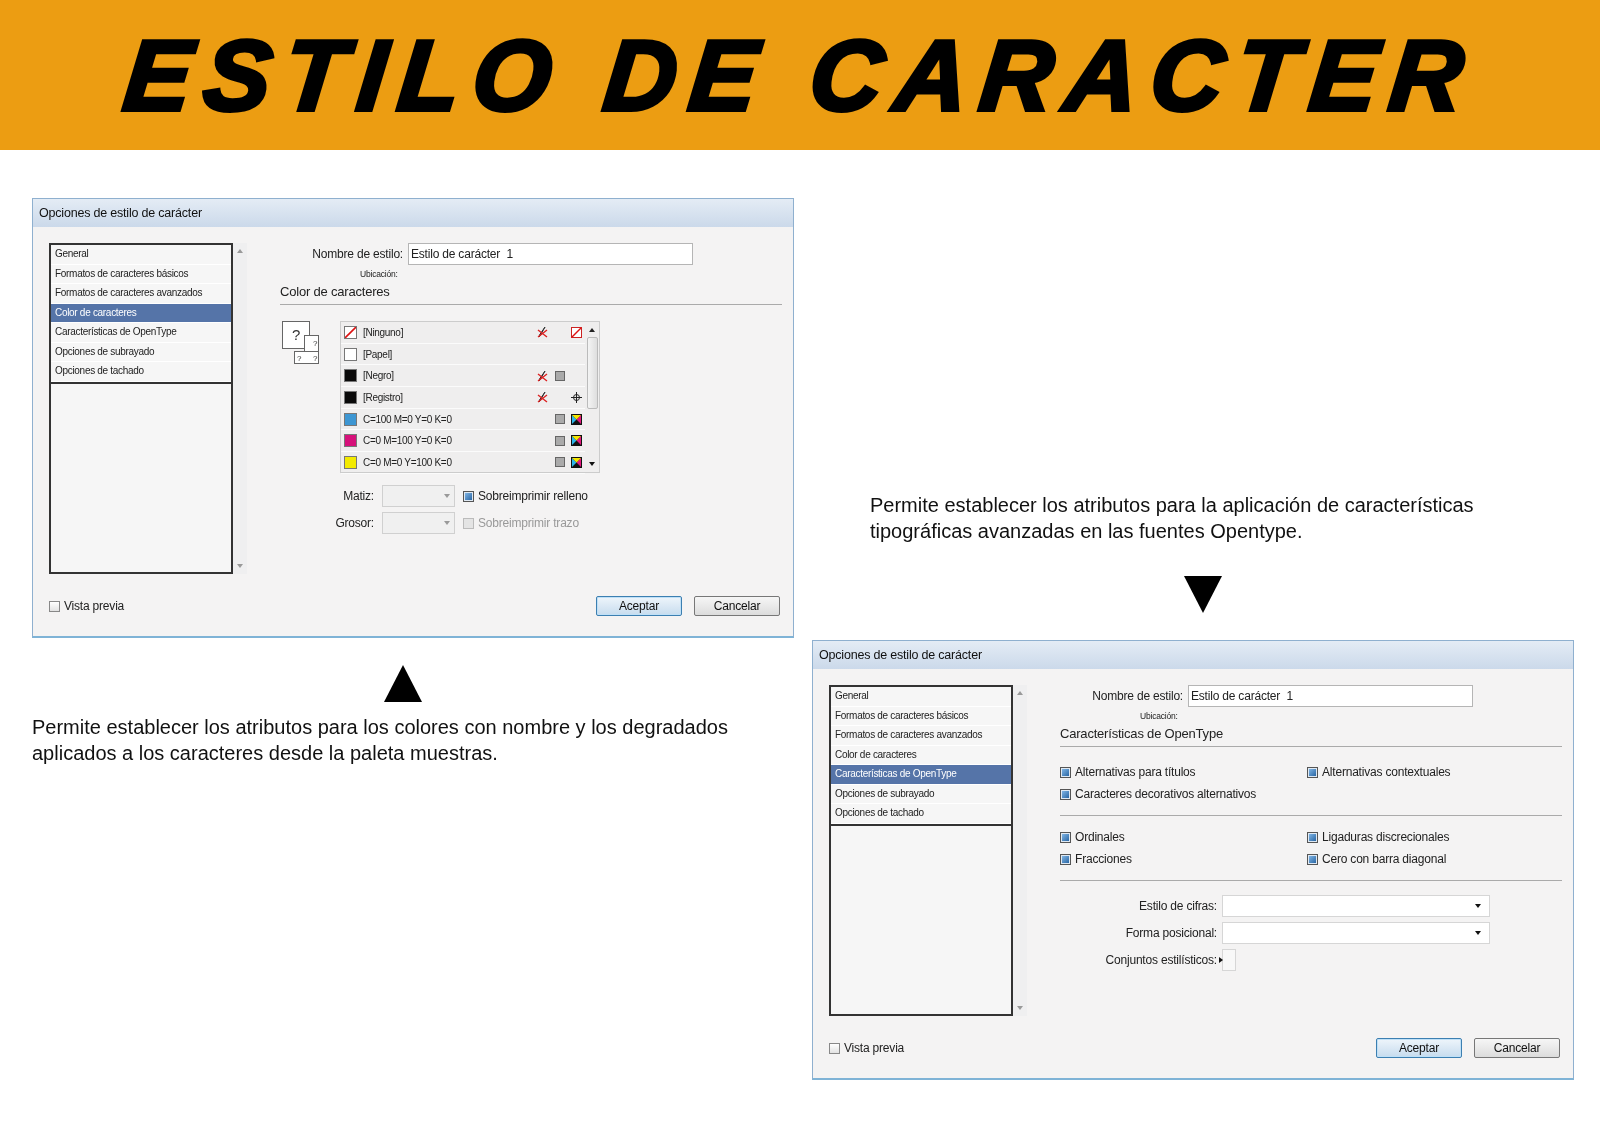 The height and width of the screenshot is (1143, 1600). Describe the element at coordinates (1229, 960) in the screenshot. I see `expand-button` at that location.